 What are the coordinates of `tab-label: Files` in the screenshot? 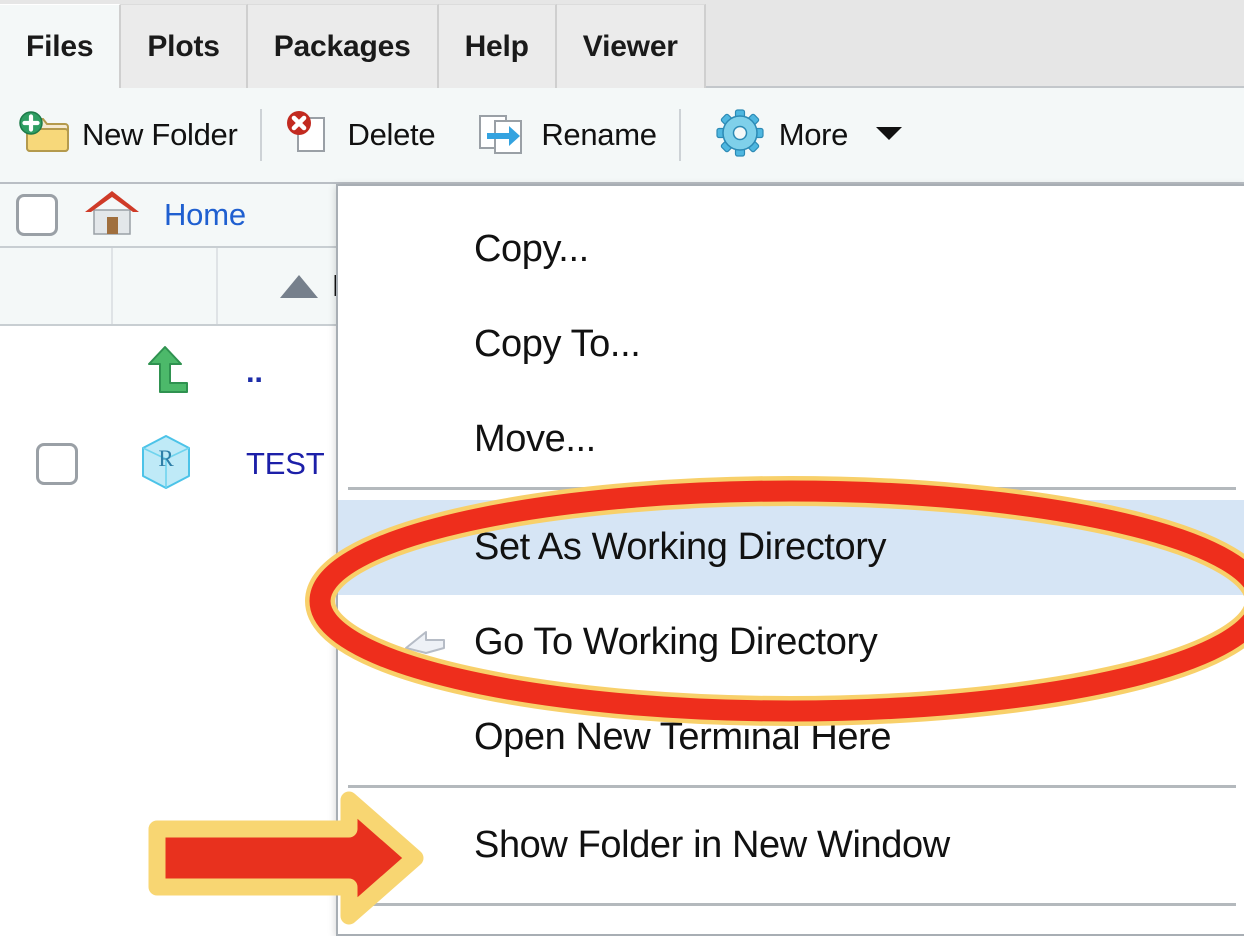 It's located at (60, 46).